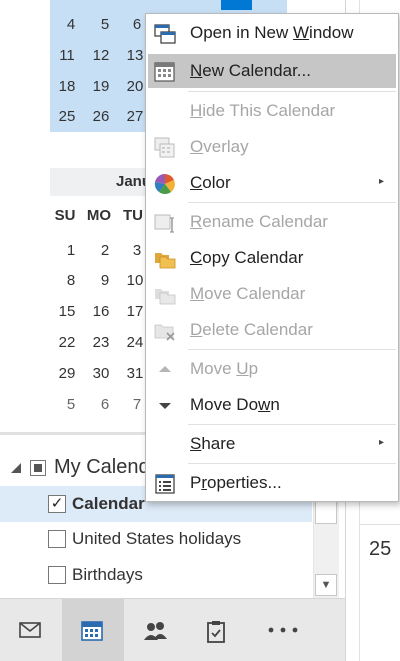 The height and width of the screenshot is (661, 400). What do you see at coordinates (283, 630) in the screenshot?
I see `more-icon` at bounding box center [283, 630].